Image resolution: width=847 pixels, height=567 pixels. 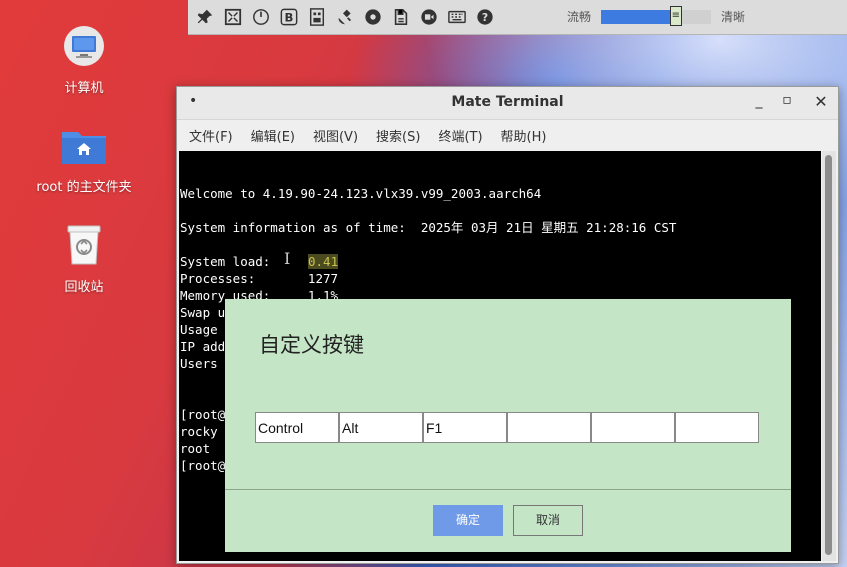 What do you see at coordinates (297, 427) in the screenshot?
I see `key-field-1: Control` at bounding box center [297, 427].